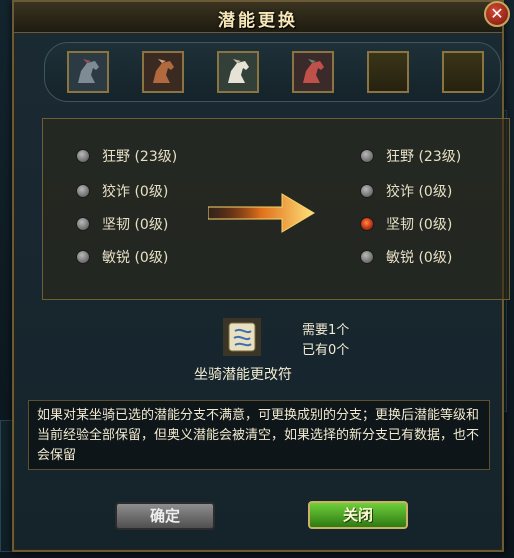  What do you see at coordinates (367, 224) in the screenshot?
I see `radio-selected-icon` at bounding box center [367, 224].